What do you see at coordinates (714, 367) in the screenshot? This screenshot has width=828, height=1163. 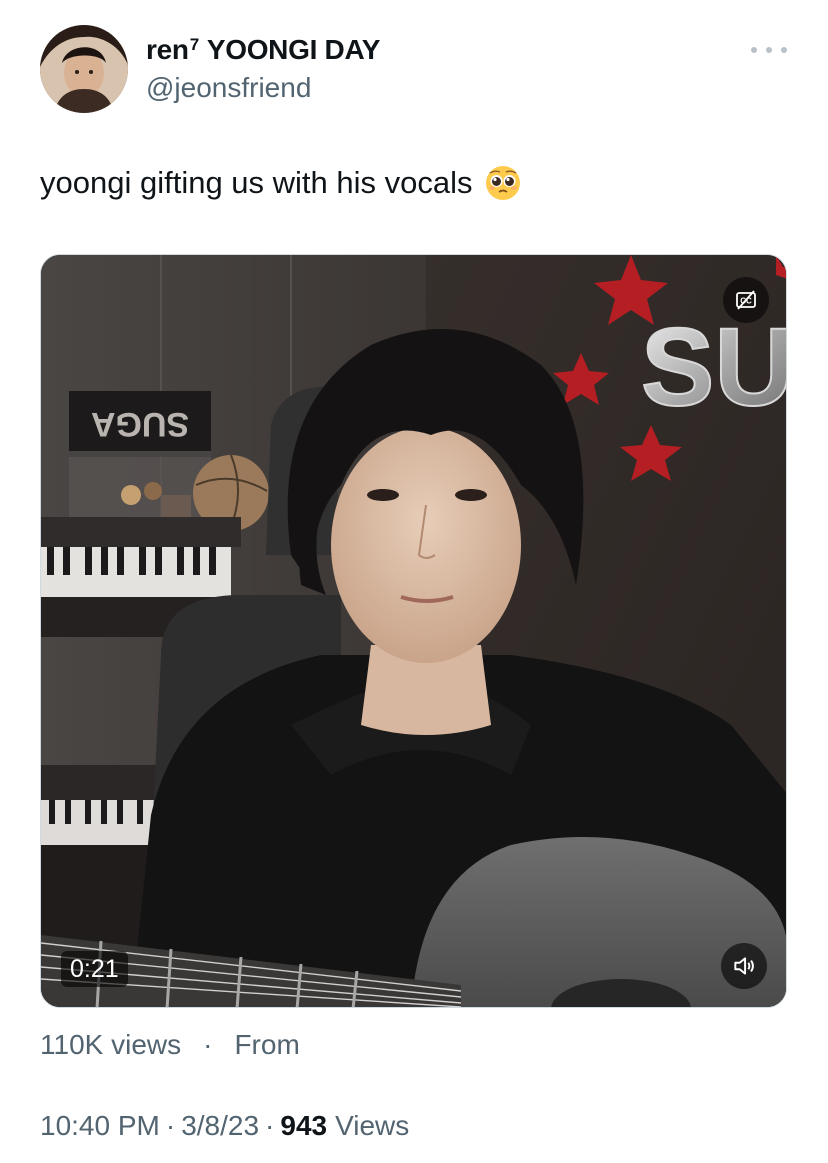 I see `balloon-letters: SU` at bounding box center [714, 367].